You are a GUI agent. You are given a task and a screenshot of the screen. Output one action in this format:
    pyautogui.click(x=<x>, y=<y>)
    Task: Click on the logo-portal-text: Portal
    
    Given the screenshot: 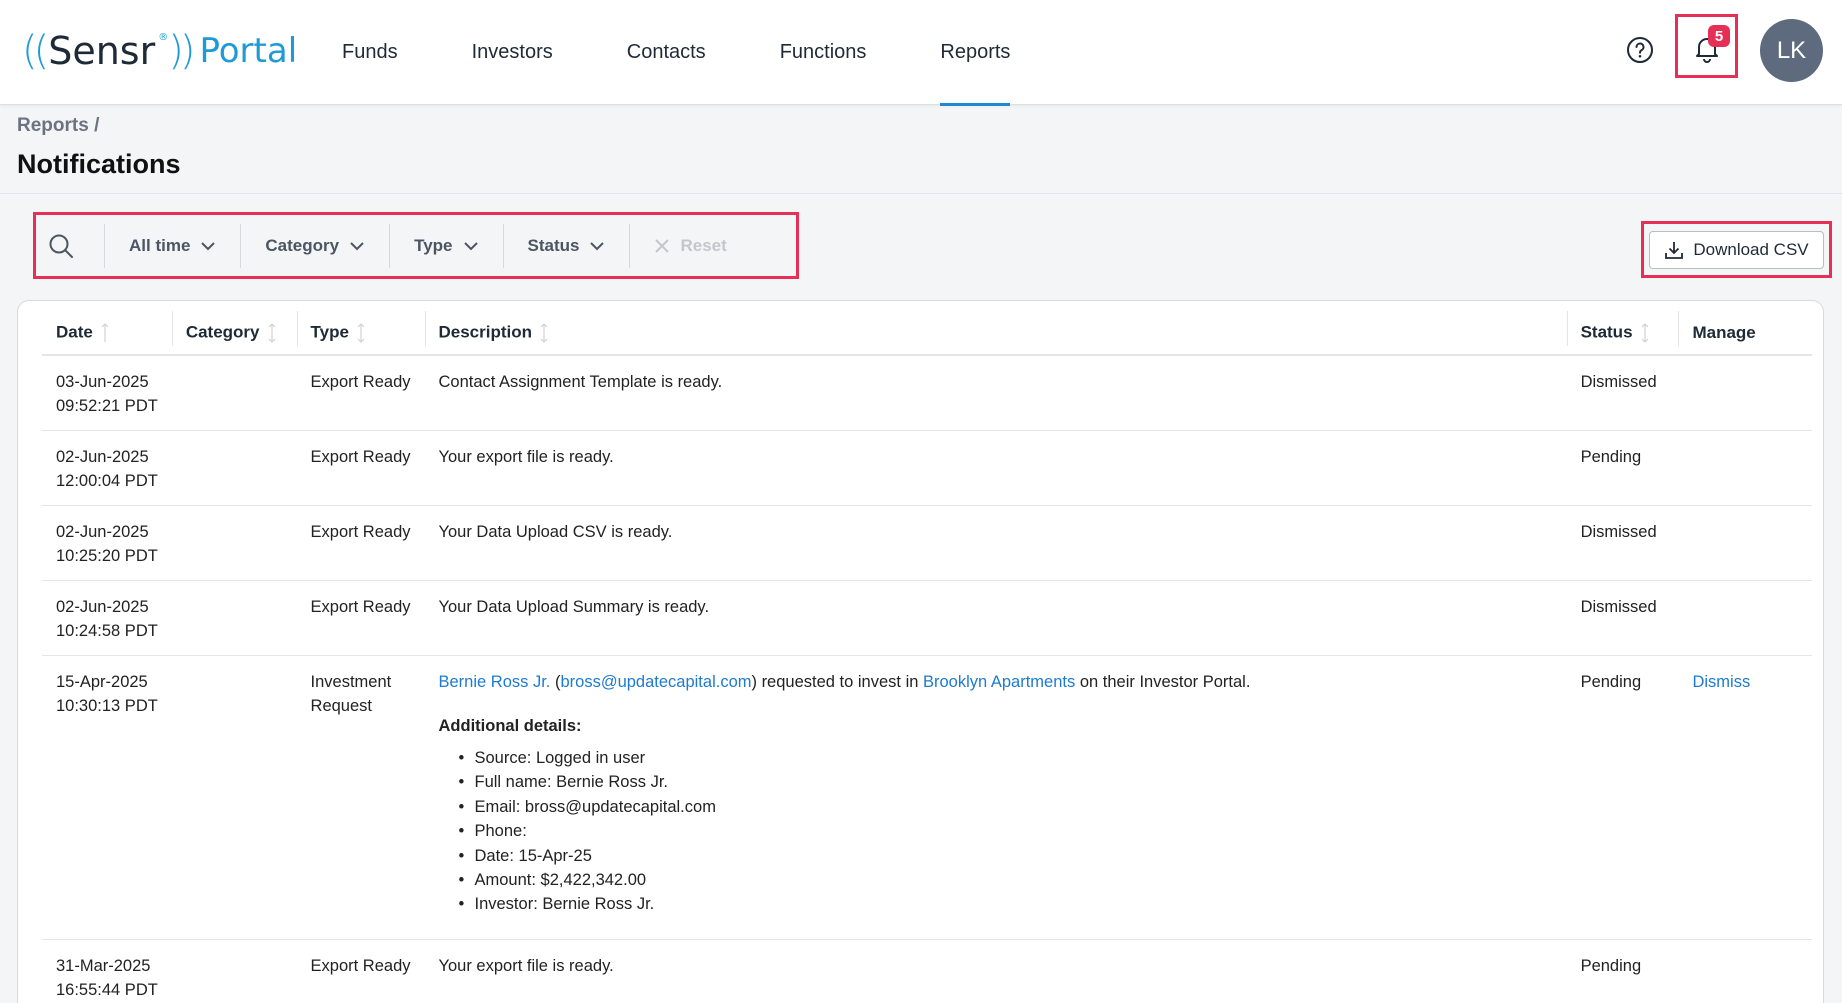 What is the action you would take?
    pyautogui.click(x=248, y=51)
    